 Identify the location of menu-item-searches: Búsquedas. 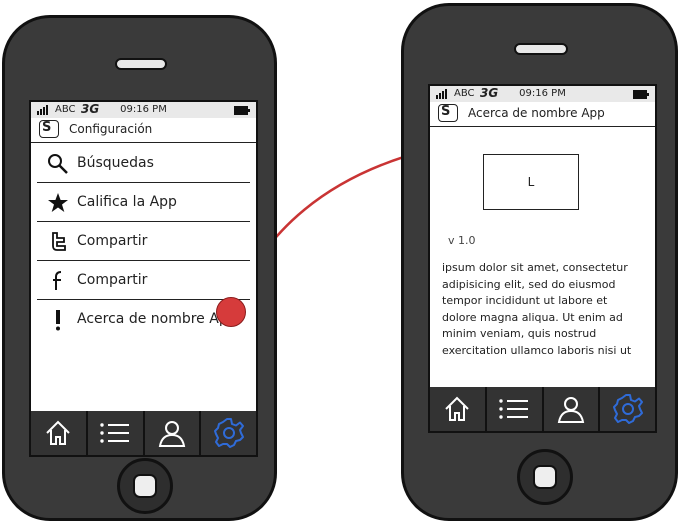
(143, 163).